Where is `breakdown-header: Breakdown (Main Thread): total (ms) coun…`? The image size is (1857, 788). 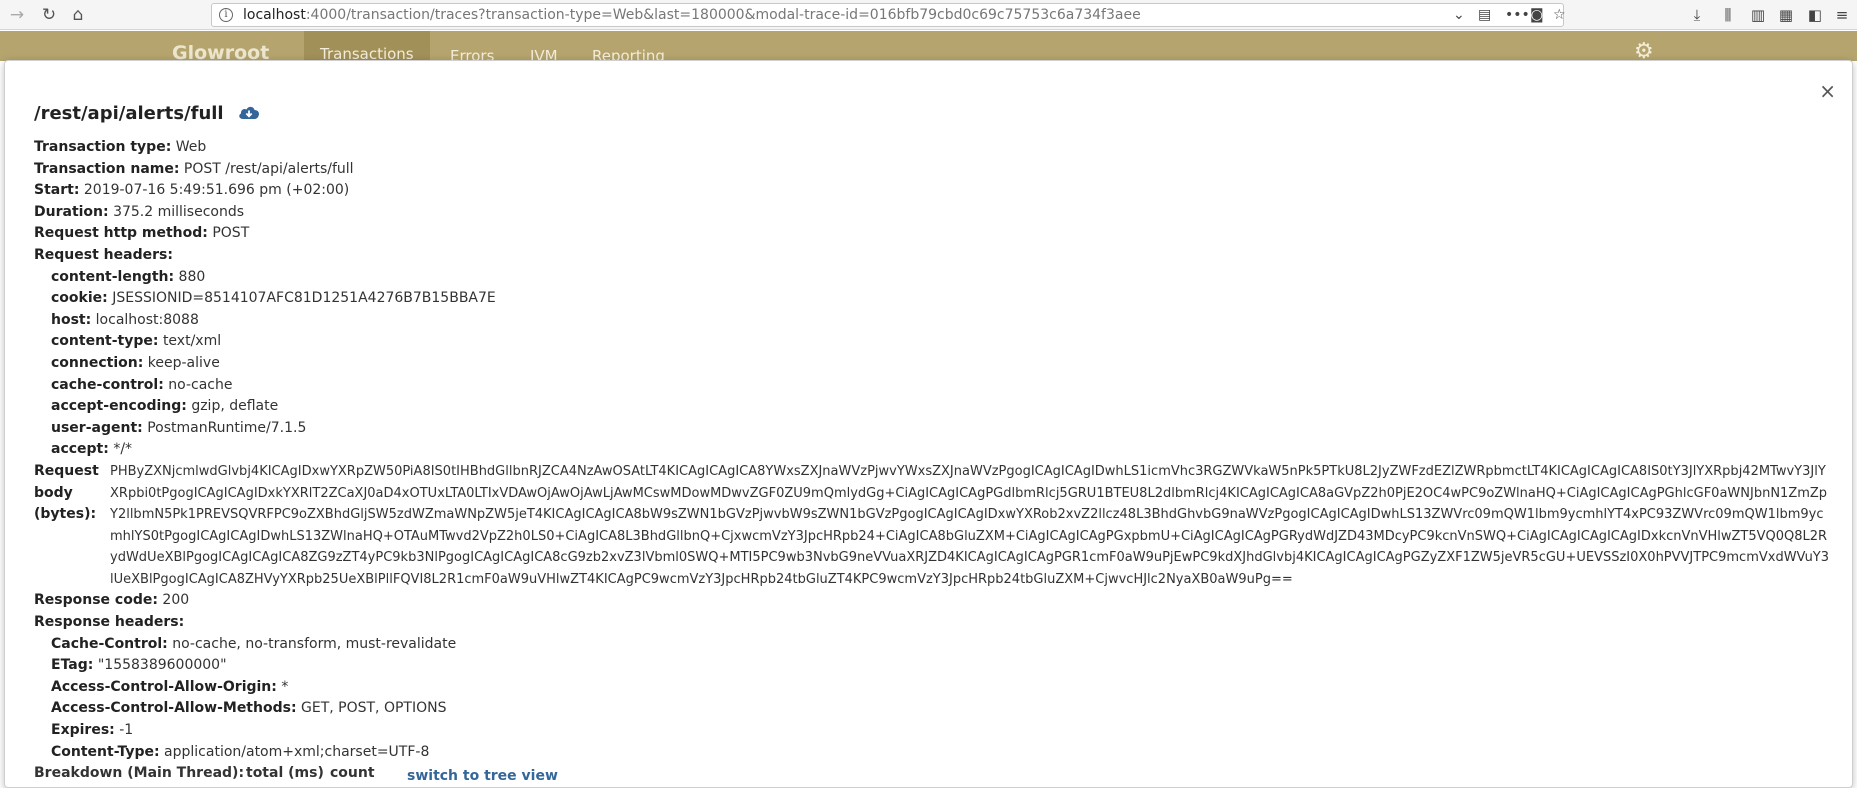 breakdown-header: Breakdown (Main Thread): total (ms) coun… is located at coordinates (934, 774).